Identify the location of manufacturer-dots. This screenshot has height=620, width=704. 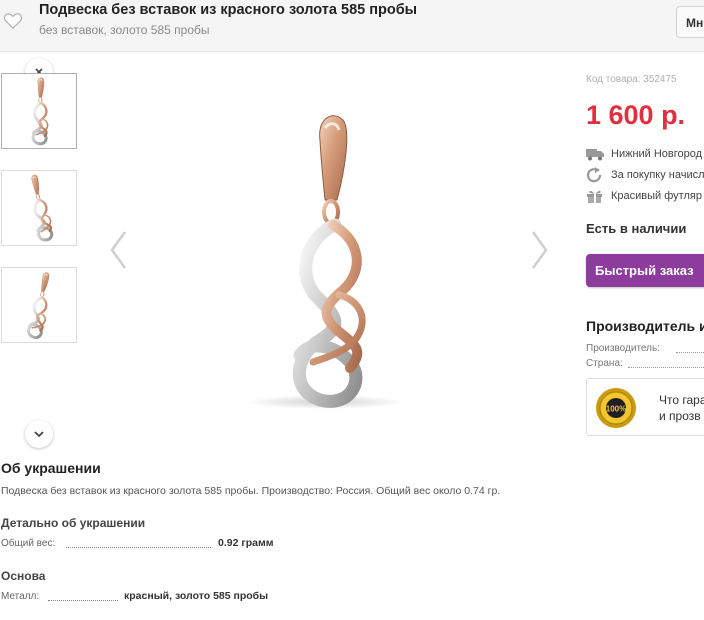
(690, 352).